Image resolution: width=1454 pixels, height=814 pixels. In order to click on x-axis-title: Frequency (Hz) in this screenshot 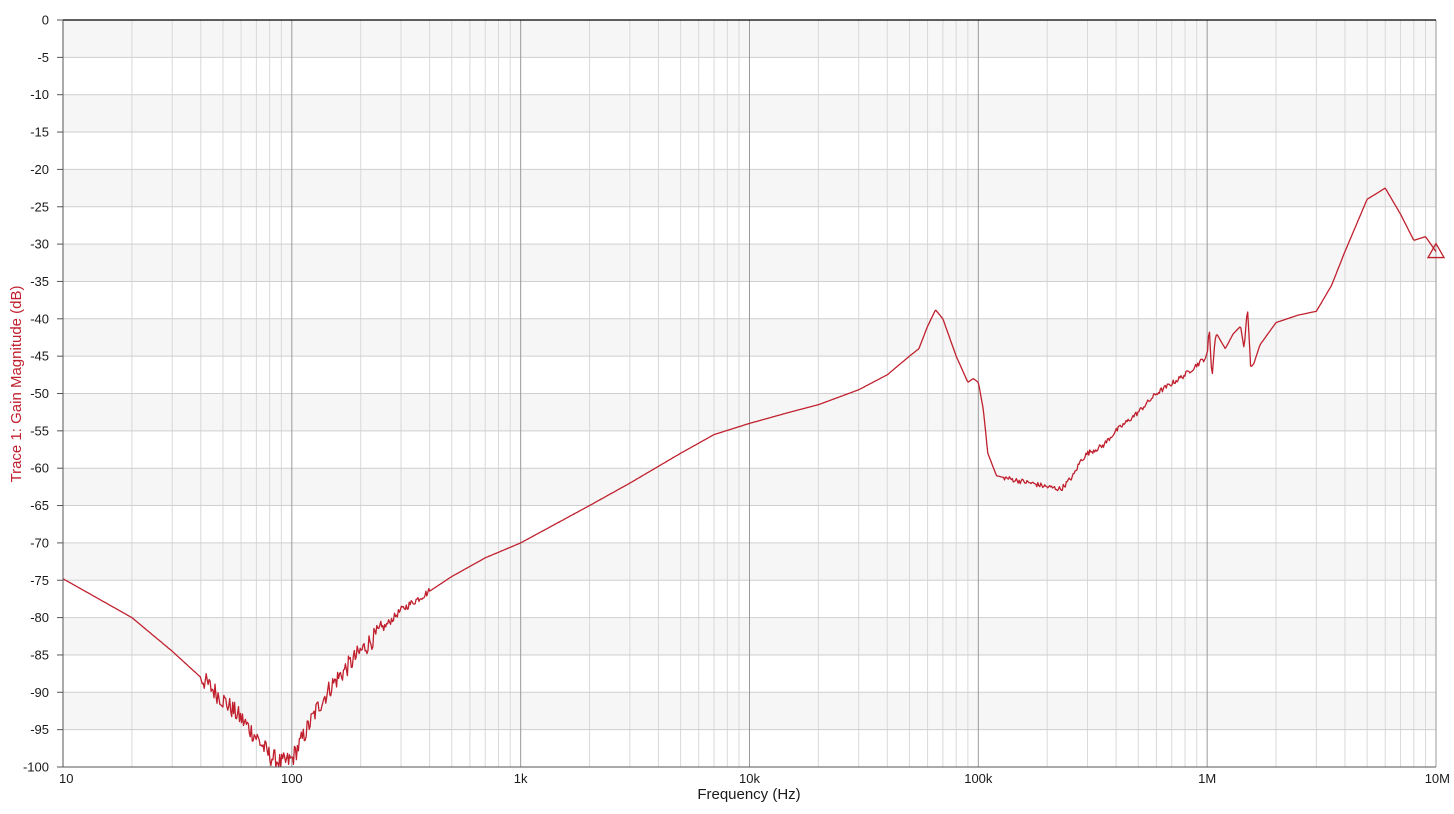, I will do `click(748, 794)`.